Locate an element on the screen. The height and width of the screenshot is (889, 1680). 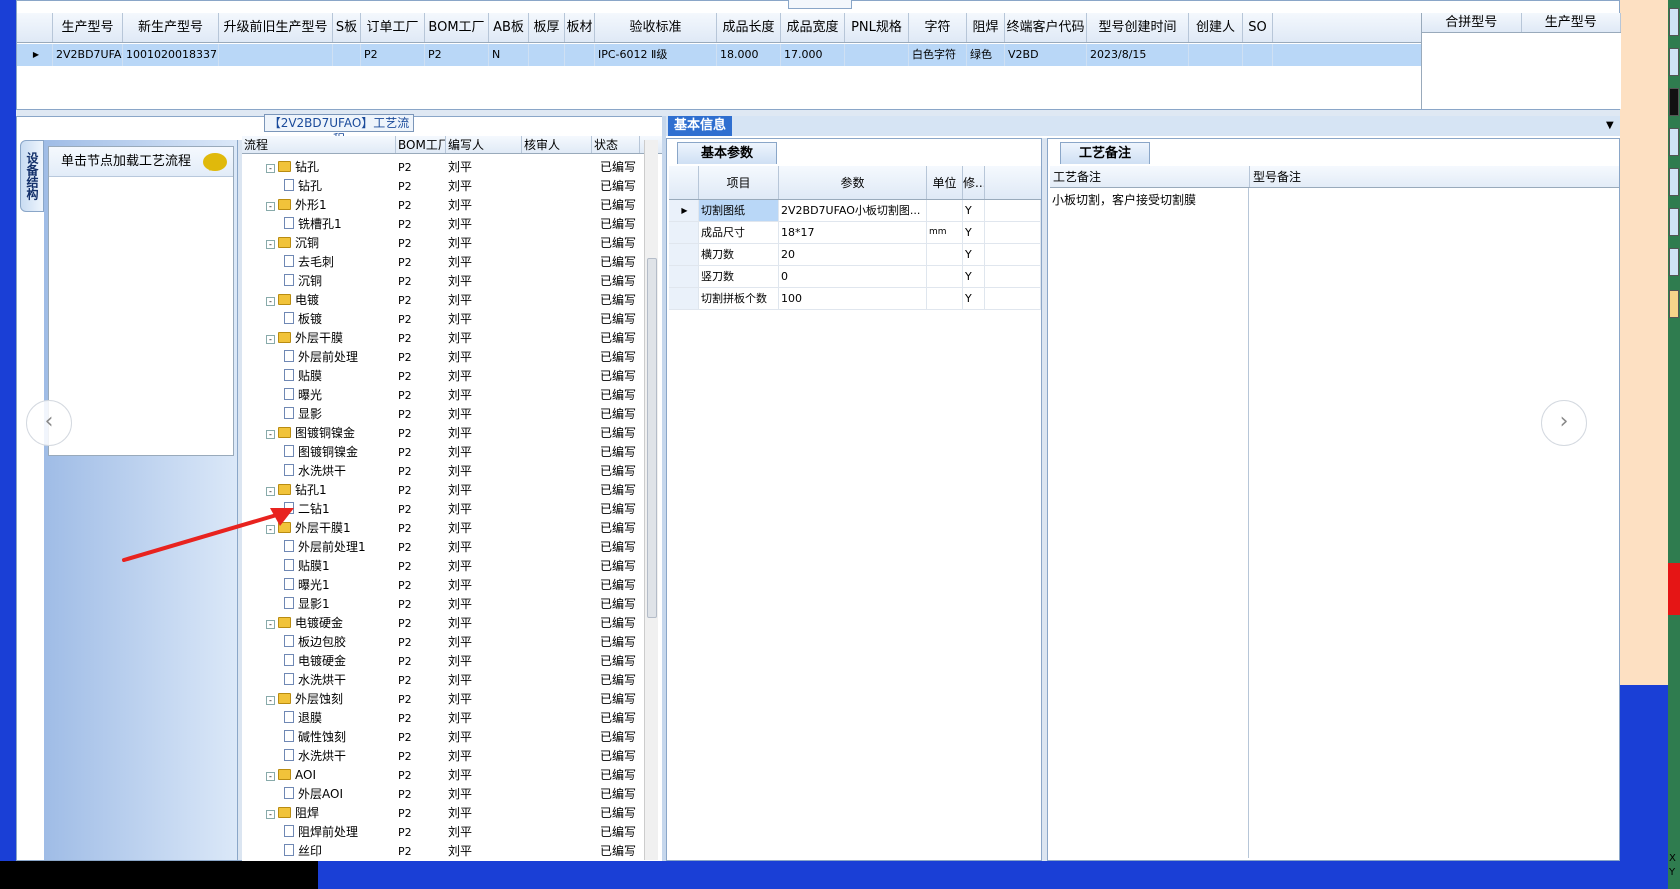
tree-row: - 阻焊 P2 刘平 已编写 is located at coordinates (441, 813).